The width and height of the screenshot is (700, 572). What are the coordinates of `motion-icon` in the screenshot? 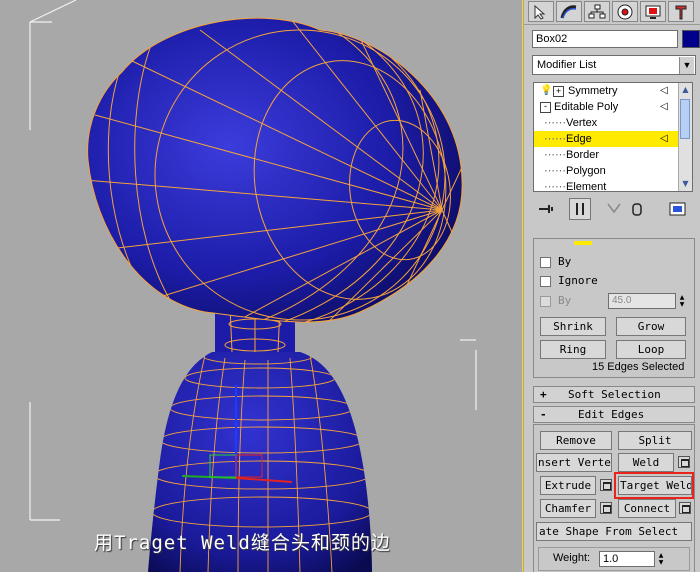 It's located at (625, 12).